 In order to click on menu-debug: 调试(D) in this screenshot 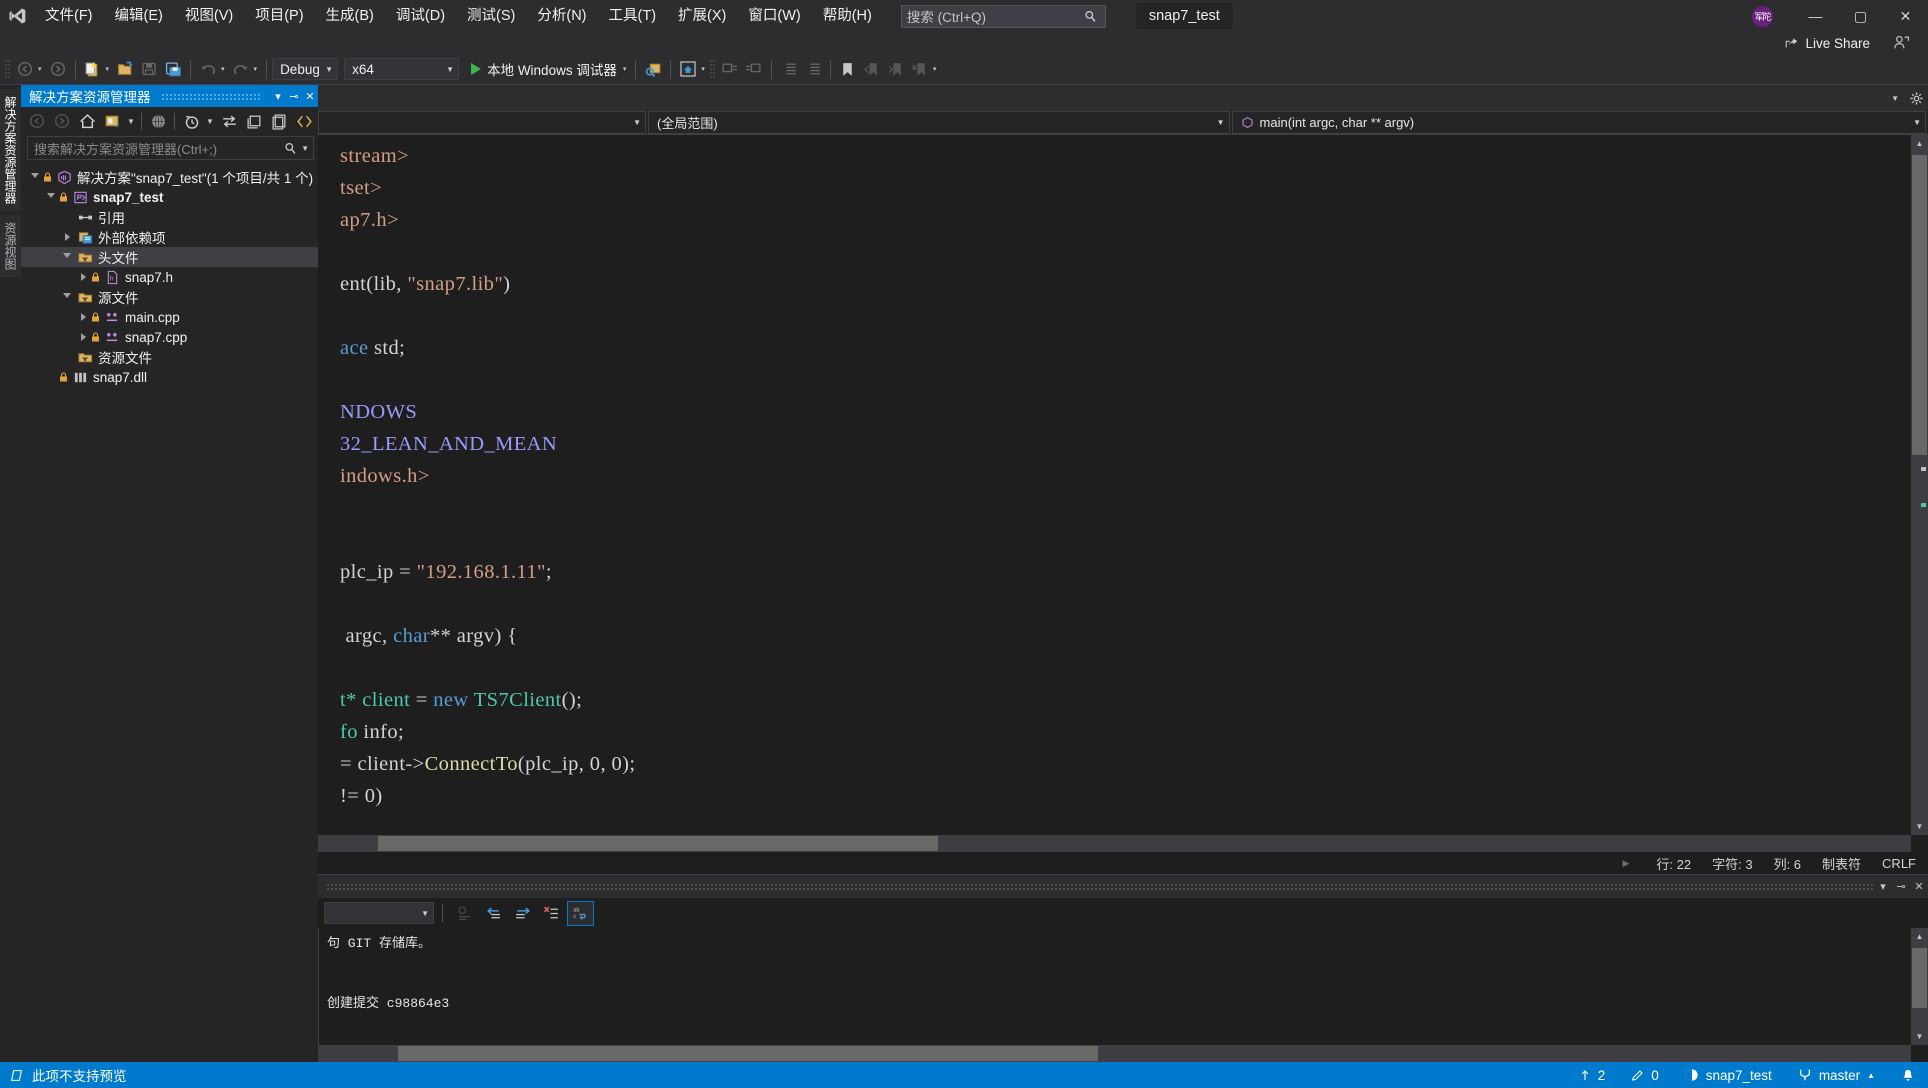, I will do `click(420, 16)`.